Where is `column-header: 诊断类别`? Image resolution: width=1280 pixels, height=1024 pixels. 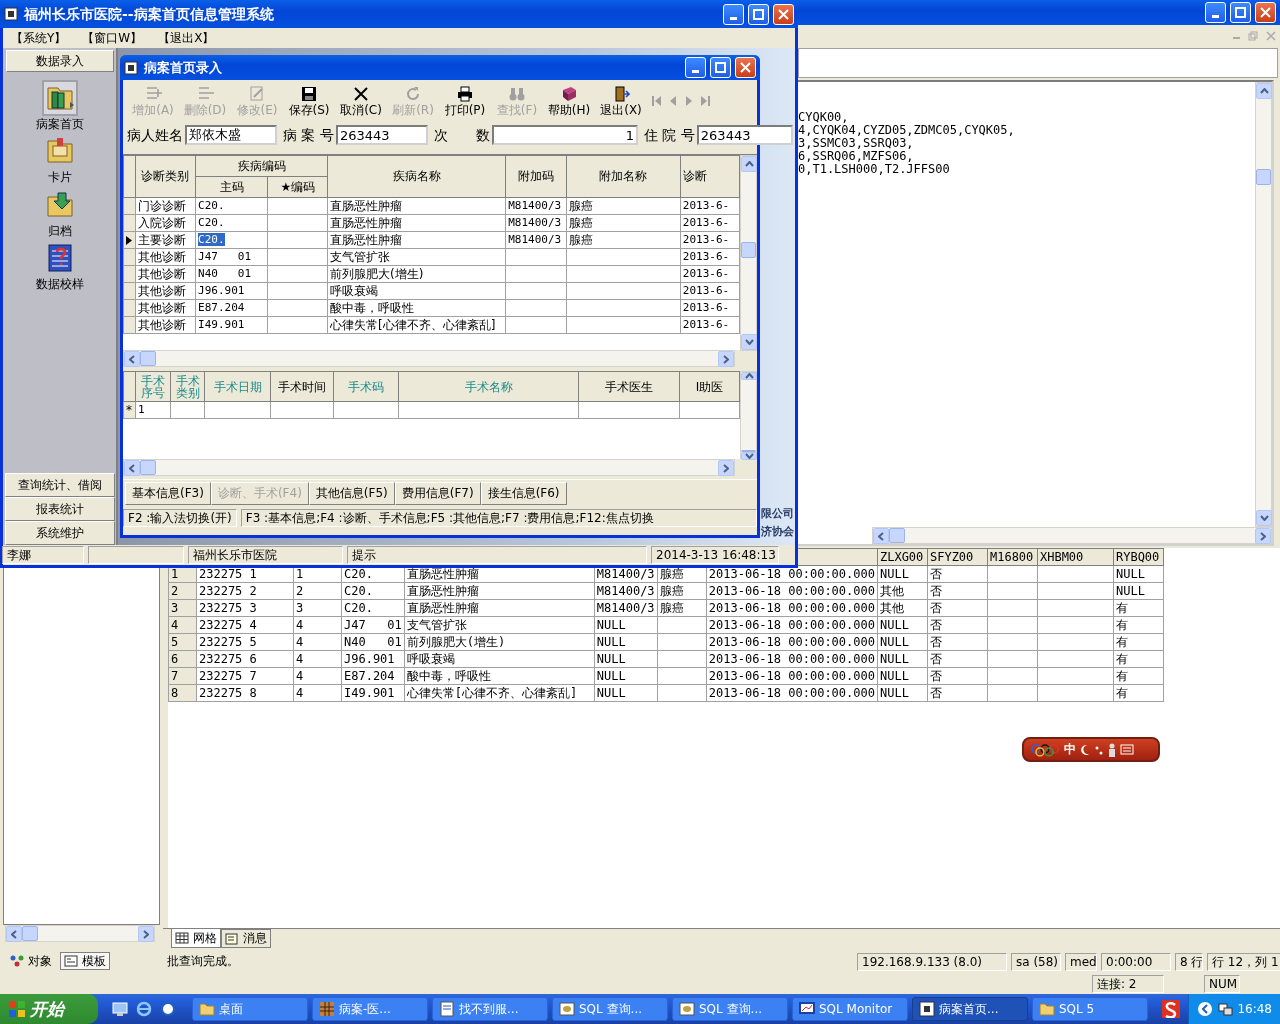 column-header: 诊断类别 is located at coordinates (165, 176).